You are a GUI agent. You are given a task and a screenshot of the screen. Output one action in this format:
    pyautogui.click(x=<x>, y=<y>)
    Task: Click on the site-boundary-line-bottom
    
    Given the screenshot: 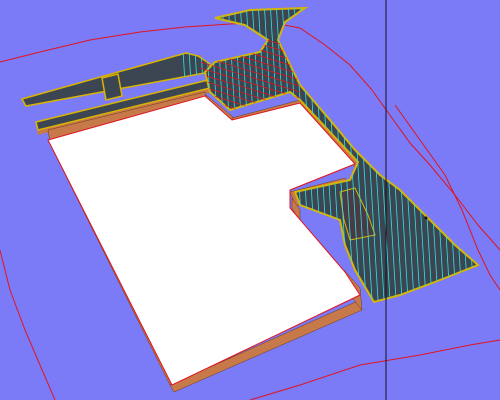 What is the action you would take?
    pyautogui.click(x=28, y=324)
    